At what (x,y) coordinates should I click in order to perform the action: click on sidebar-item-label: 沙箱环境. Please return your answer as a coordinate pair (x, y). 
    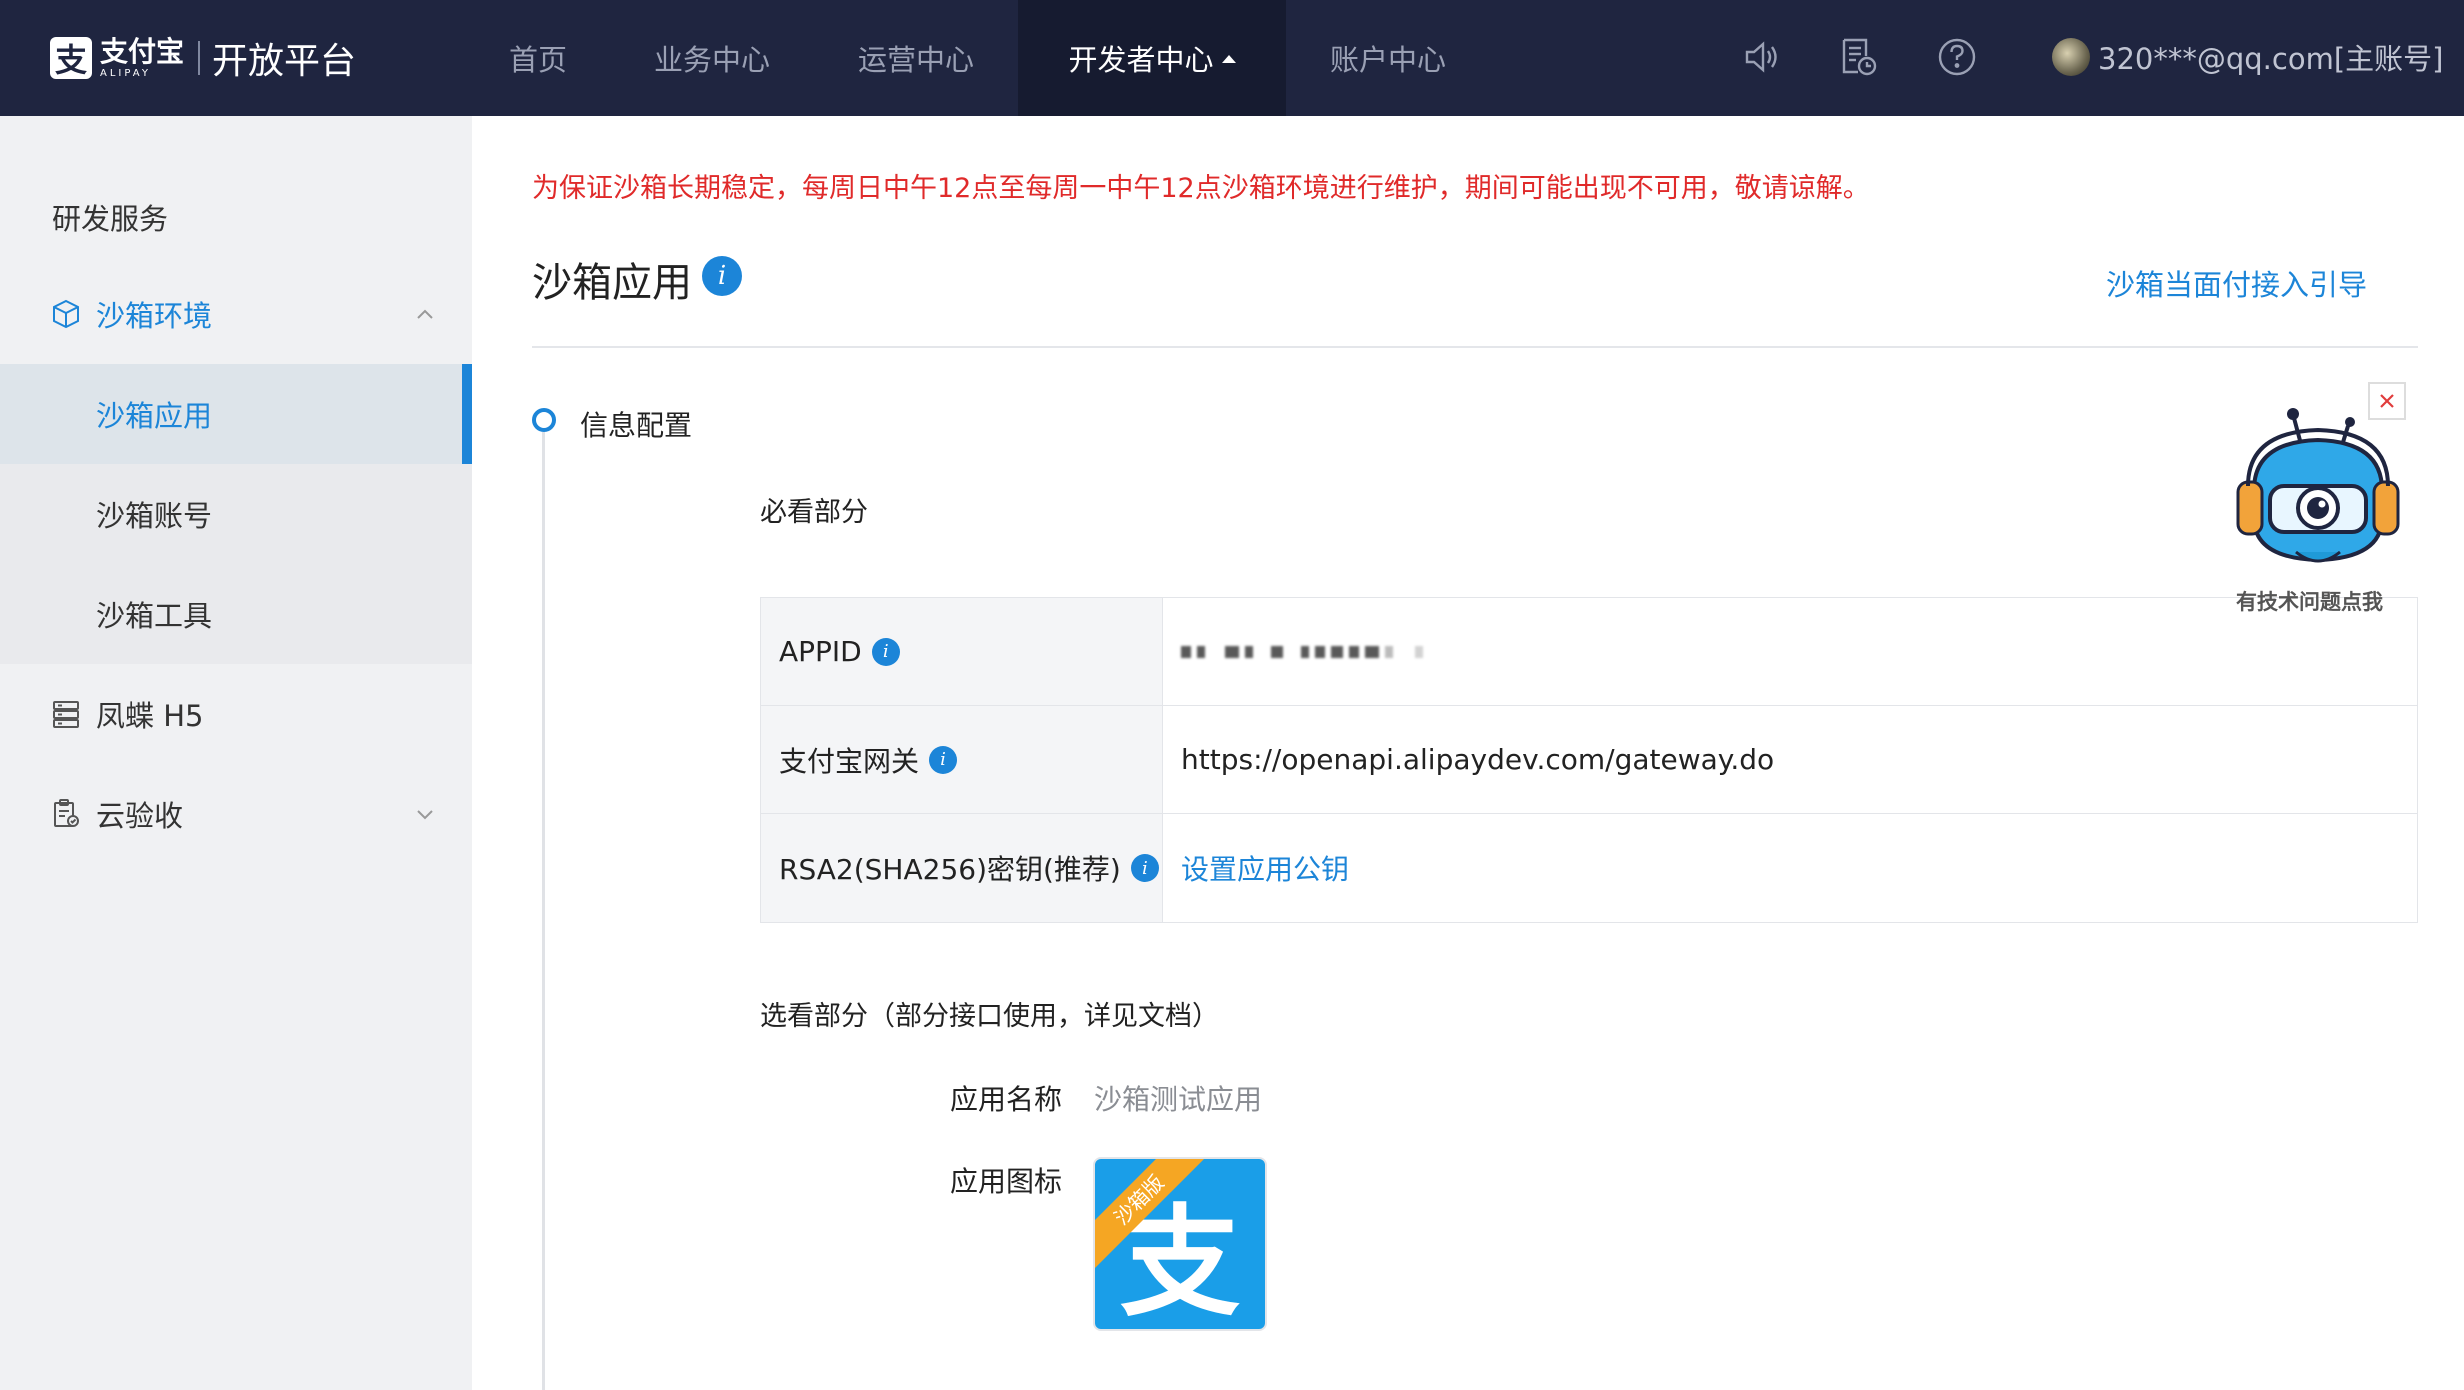
    Looking at the image, I should click on (154, 316).